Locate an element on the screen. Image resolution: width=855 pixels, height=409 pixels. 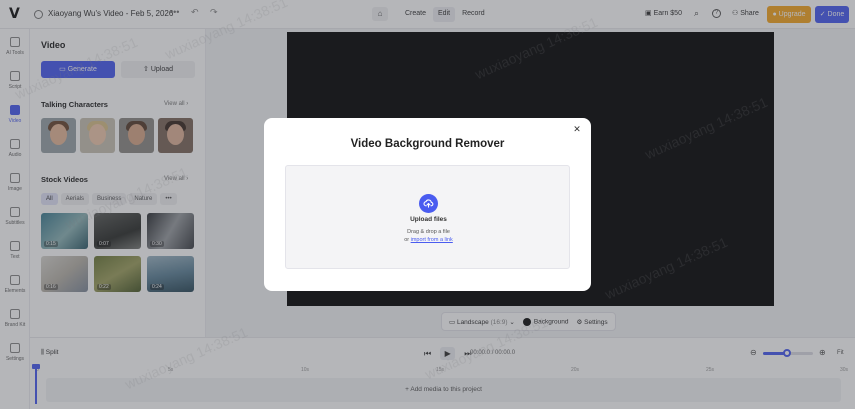
import-from-link: import from a link is located at coordinates (432, 240).